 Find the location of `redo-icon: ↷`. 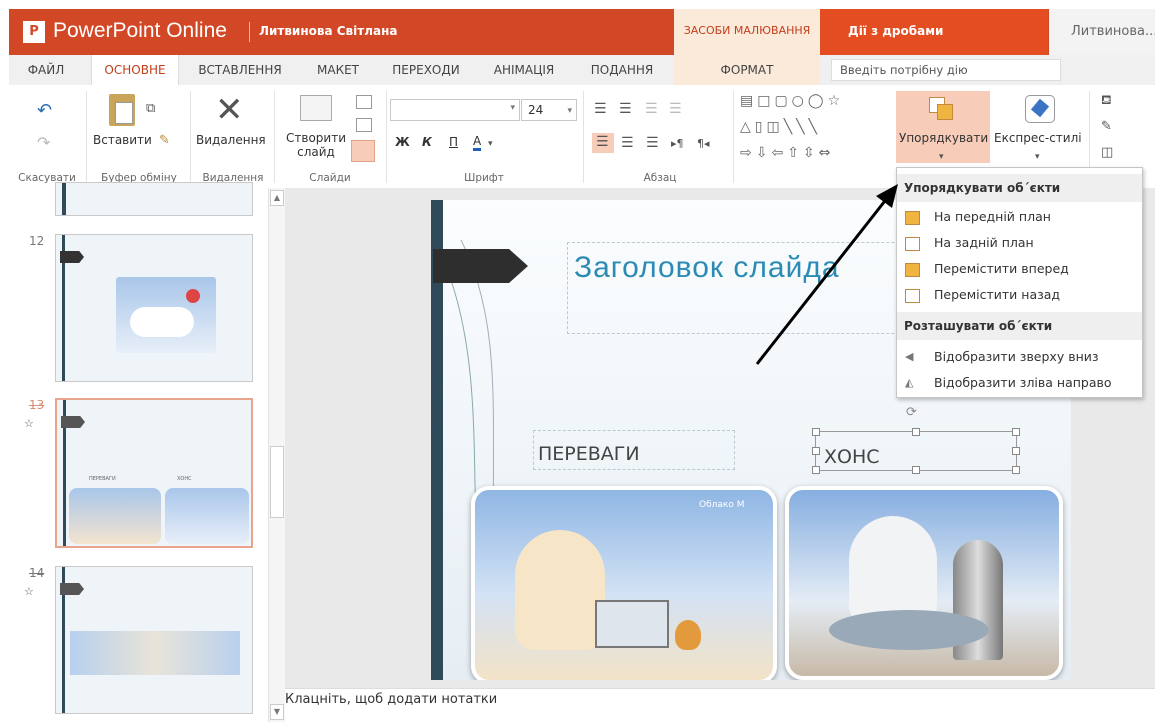

redo-icon: ↷ is located at coordinates (43, 143).